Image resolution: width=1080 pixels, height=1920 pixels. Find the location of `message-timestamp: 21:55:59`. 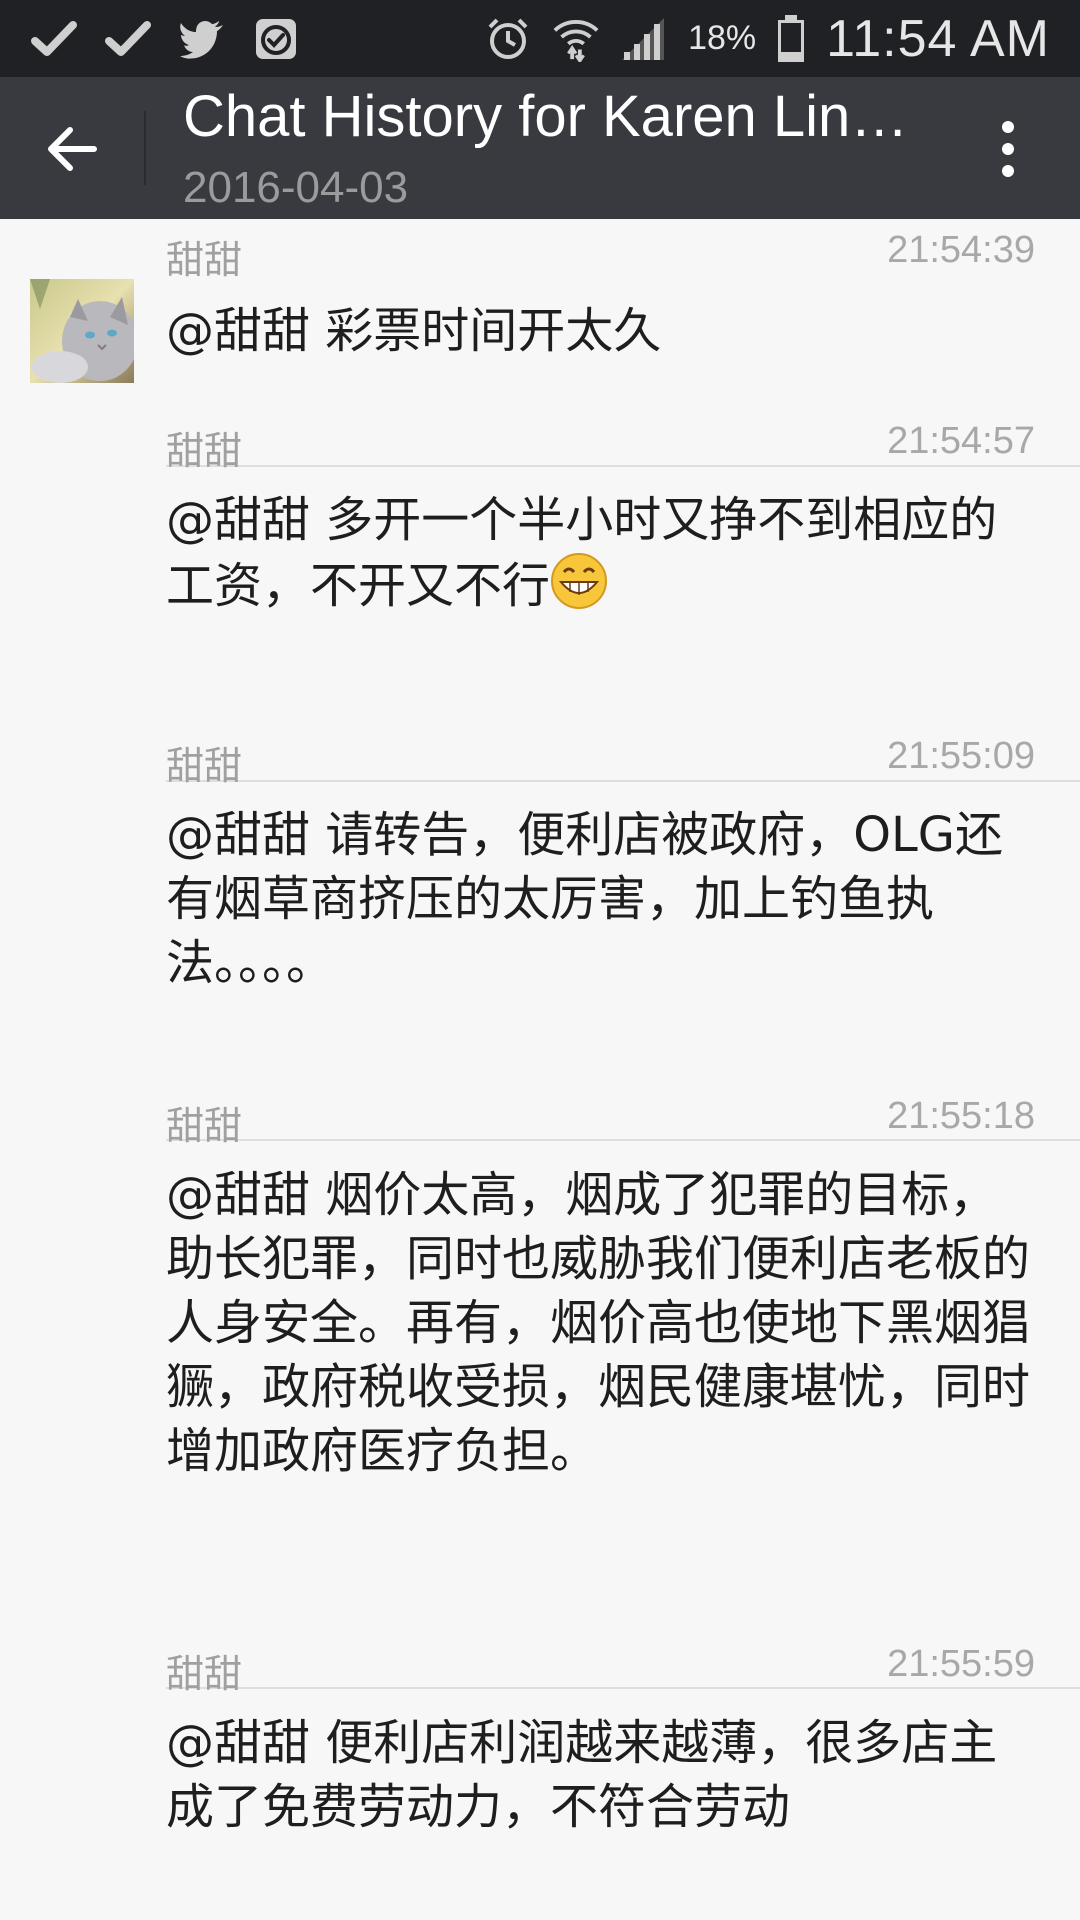

message-timestamp: 21:55:59 is located at coordinates (961, 1664).